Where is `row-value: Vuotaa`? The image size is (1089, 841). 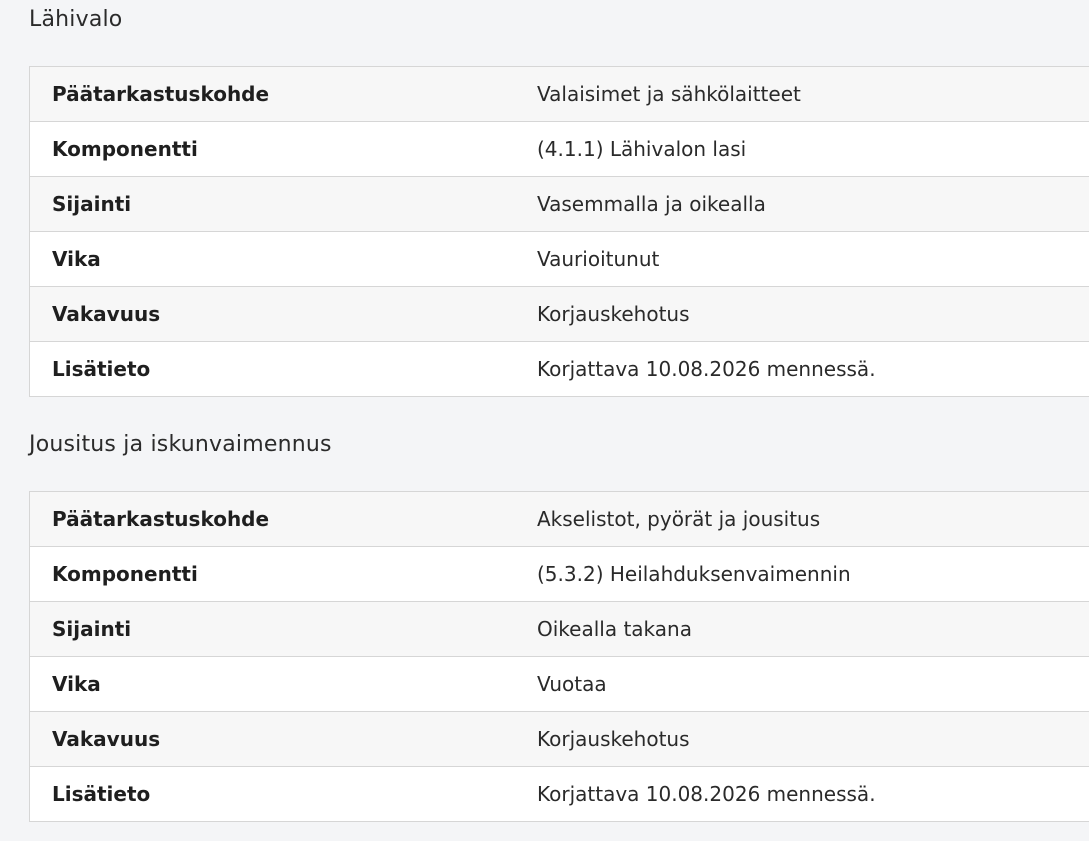
row-value: Vuotaa is located at coordinates (813, 684).